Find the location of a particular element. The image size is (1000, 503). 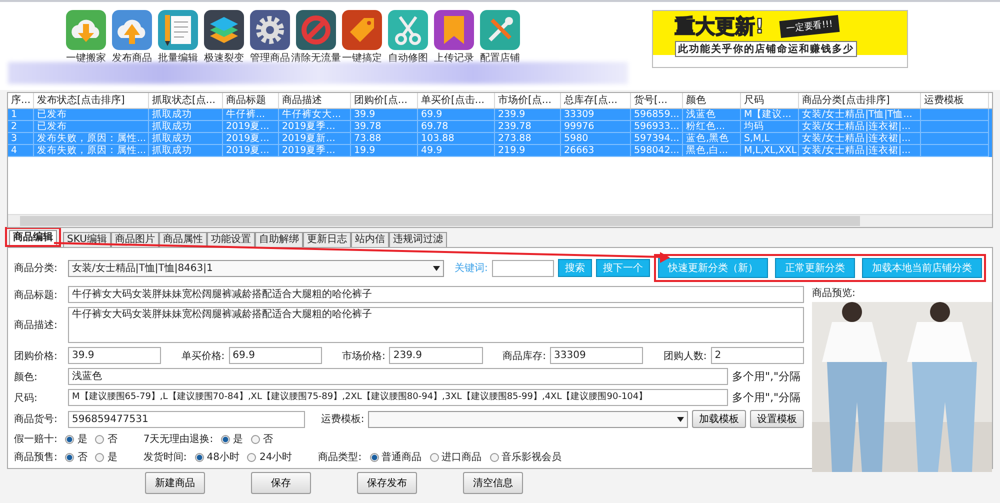

table-cell: 4 is located at coordinates (21, 151).